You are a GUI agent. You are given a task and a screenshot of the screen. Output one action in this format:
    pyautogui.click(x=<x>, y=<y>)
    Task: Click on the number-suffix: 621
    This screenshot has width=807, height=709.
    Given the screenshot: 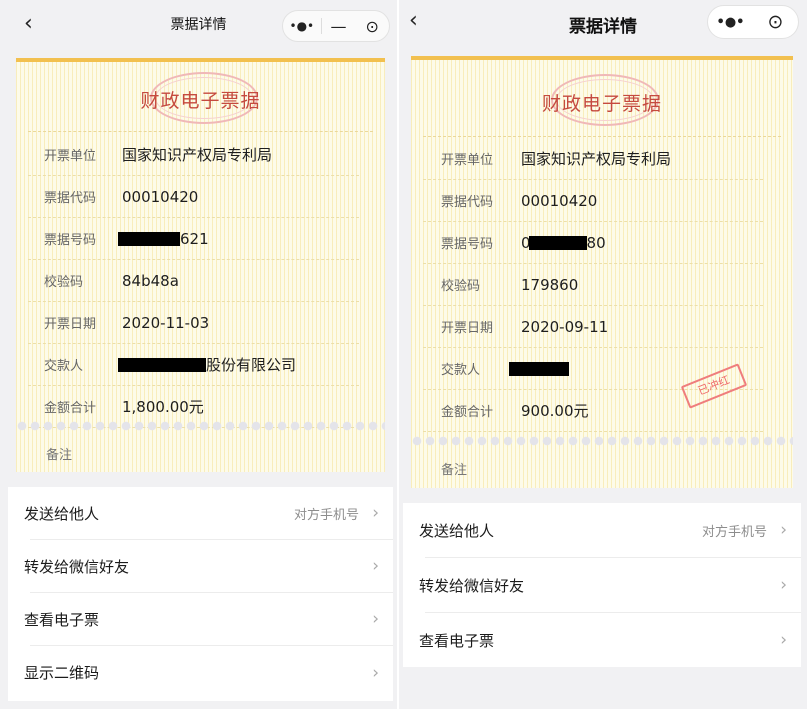 What is the action you would take?
    pyautogui.click(x=194, y=238)
    